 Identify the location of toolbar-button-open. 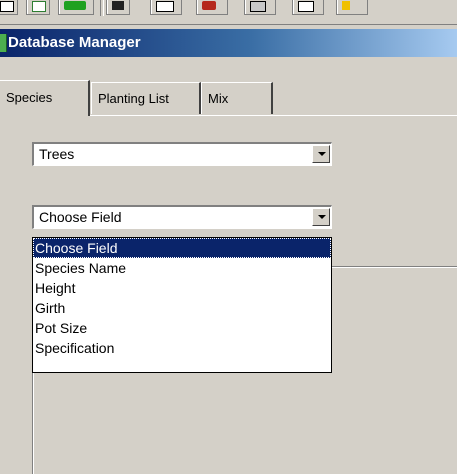
(38, 7).